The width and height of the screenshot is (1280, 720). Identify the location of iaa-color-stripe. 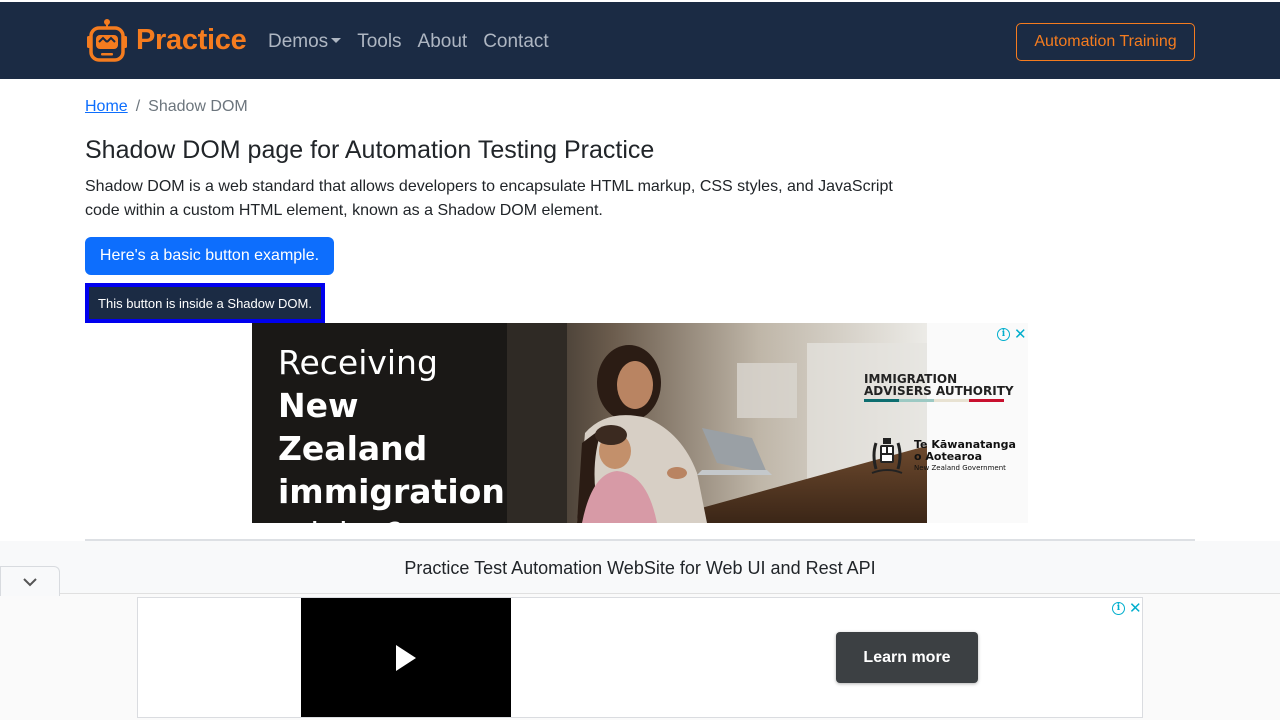
(934, 400).